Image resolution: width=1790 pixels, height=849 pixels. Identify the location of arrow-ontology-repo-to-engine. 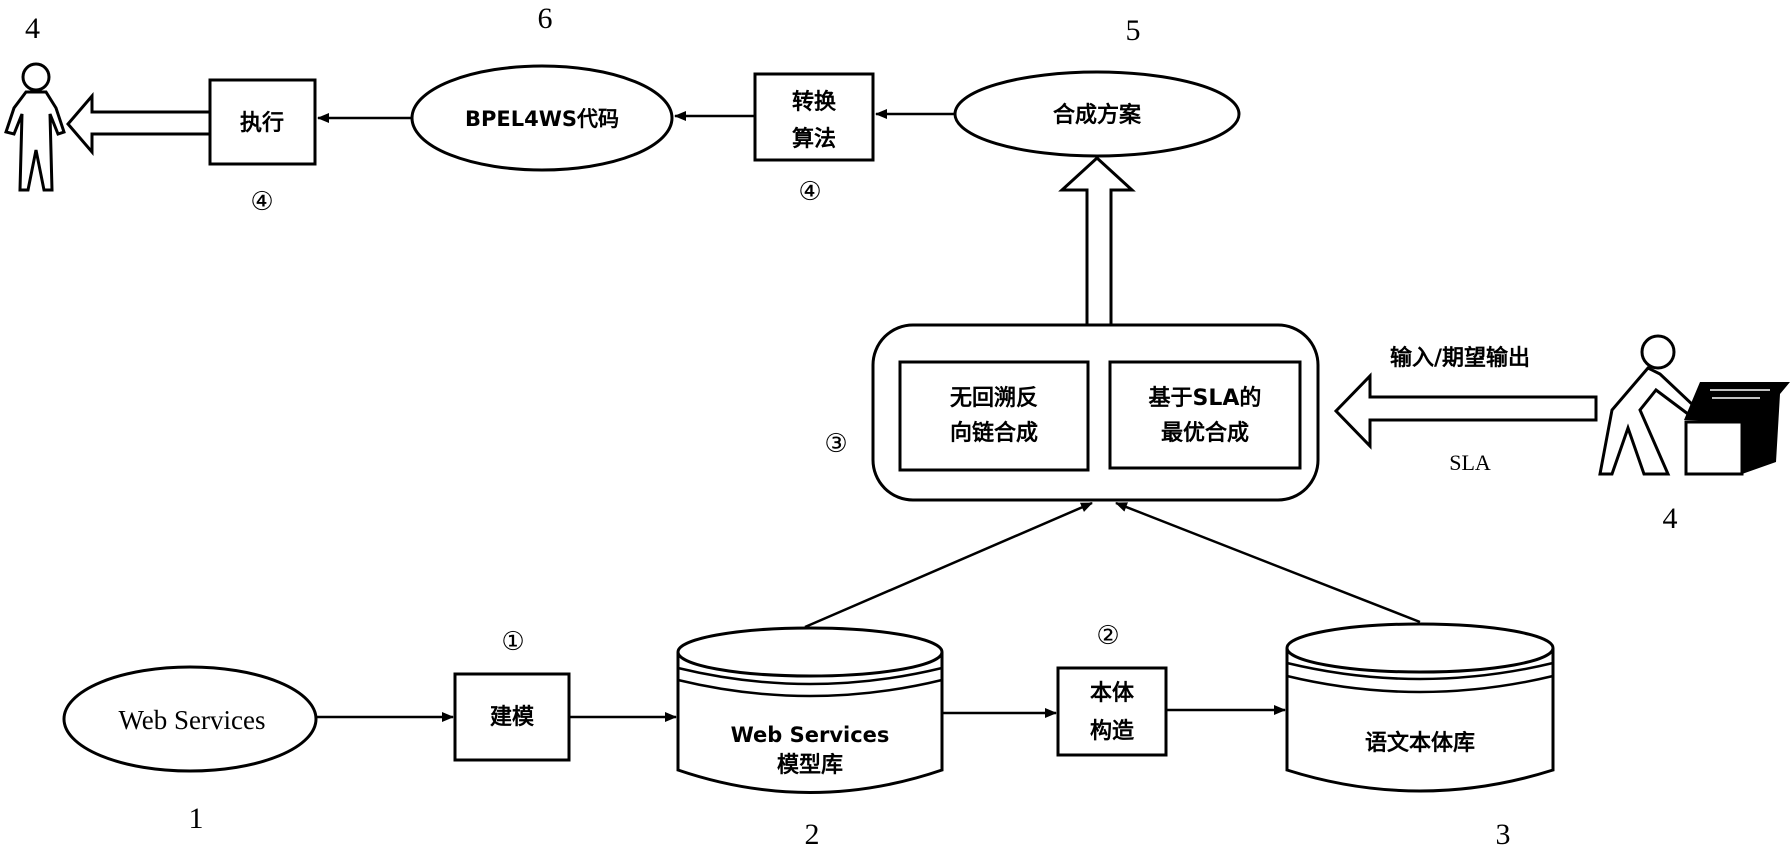
(1268, 562).